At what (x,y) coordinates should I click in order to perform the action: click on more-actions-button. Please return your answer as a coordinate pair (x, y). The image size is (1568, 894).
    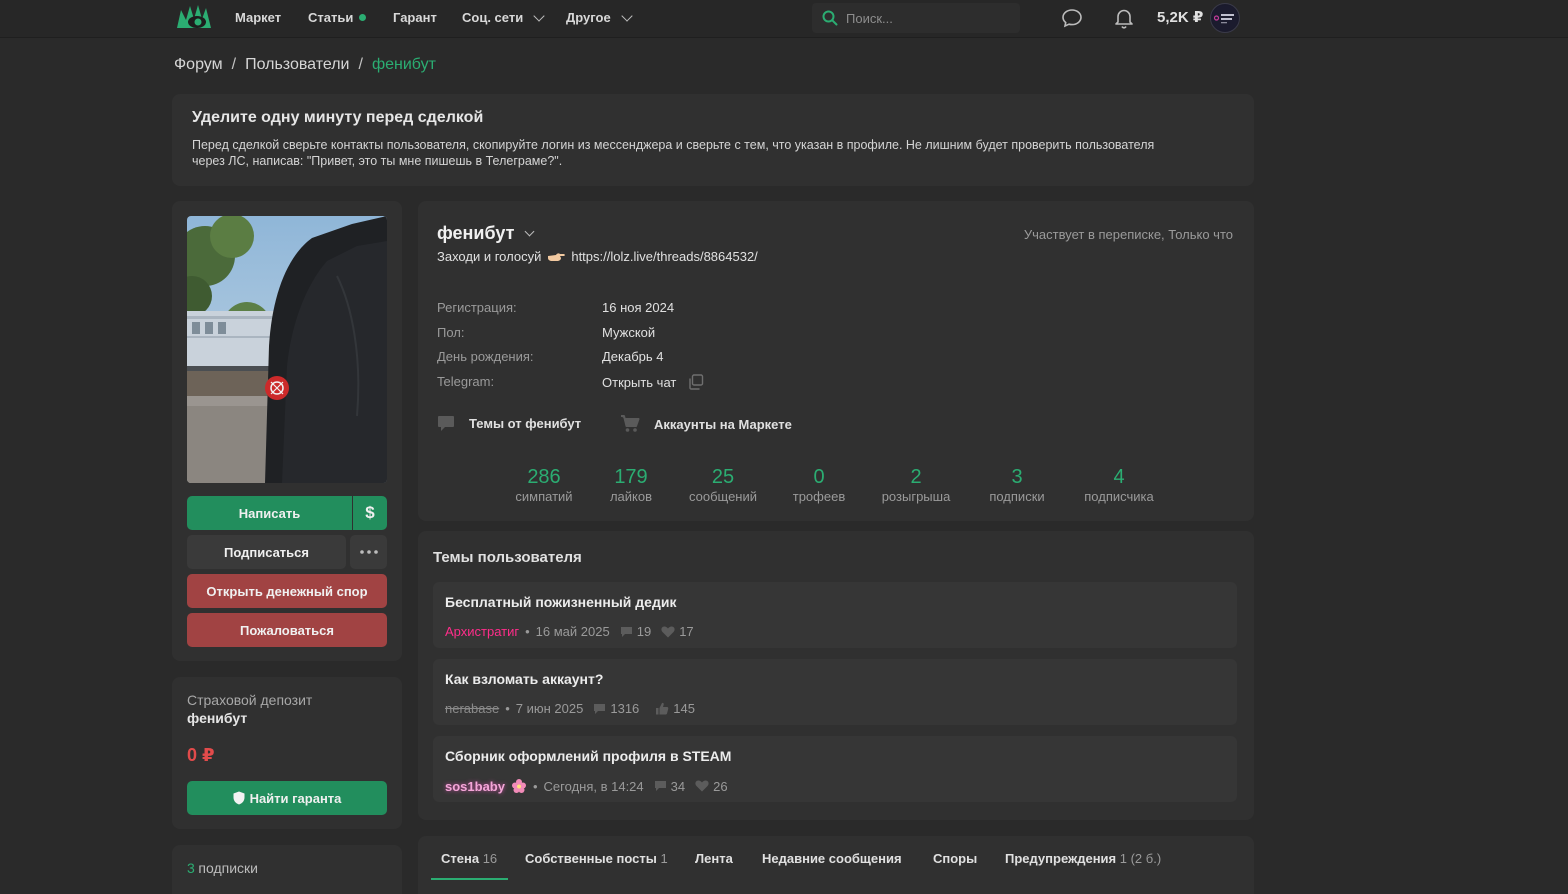
    Looking at the image, I should click on (368, 552).